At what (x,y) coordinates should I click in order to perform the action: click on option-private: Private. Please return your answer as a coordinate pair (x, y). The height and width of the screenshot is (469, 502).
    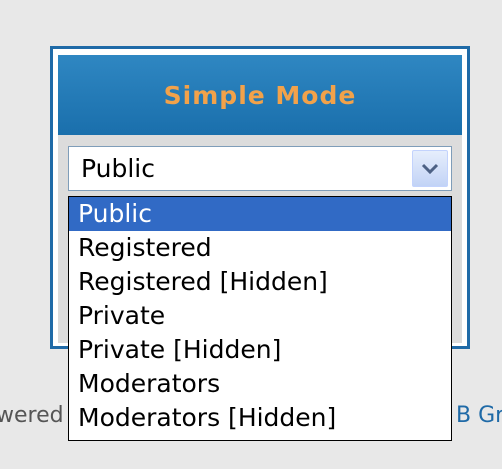
    Looking at the image, I should click on (260, 316).